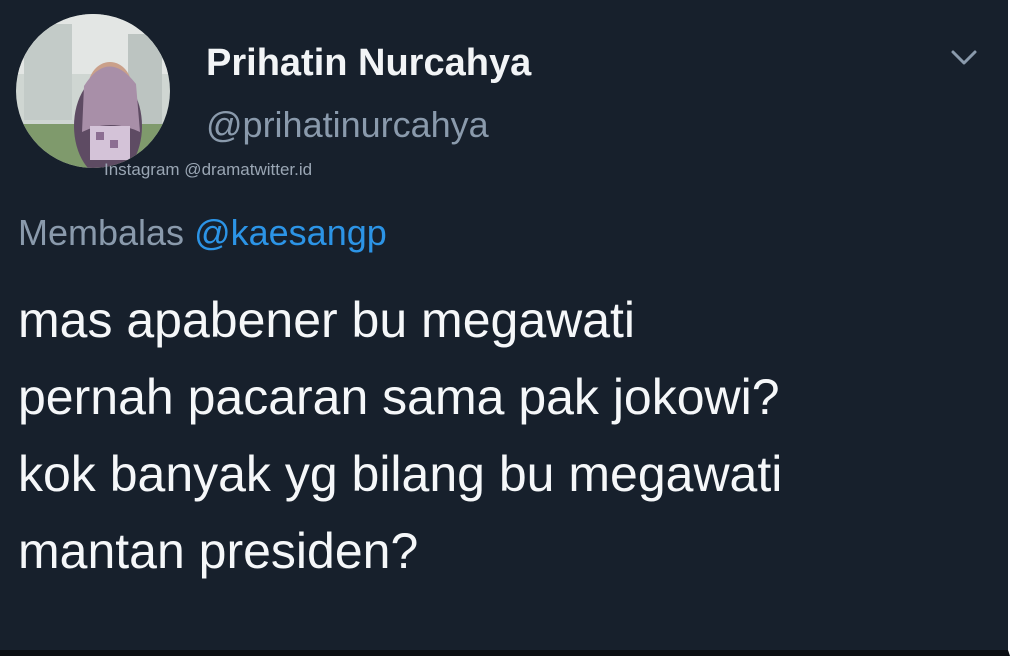  What do you see at coordinates (290, 232) in the screenshot?
I see `reply-mention-link: @kaesangp` at bounding box center [290, 232].